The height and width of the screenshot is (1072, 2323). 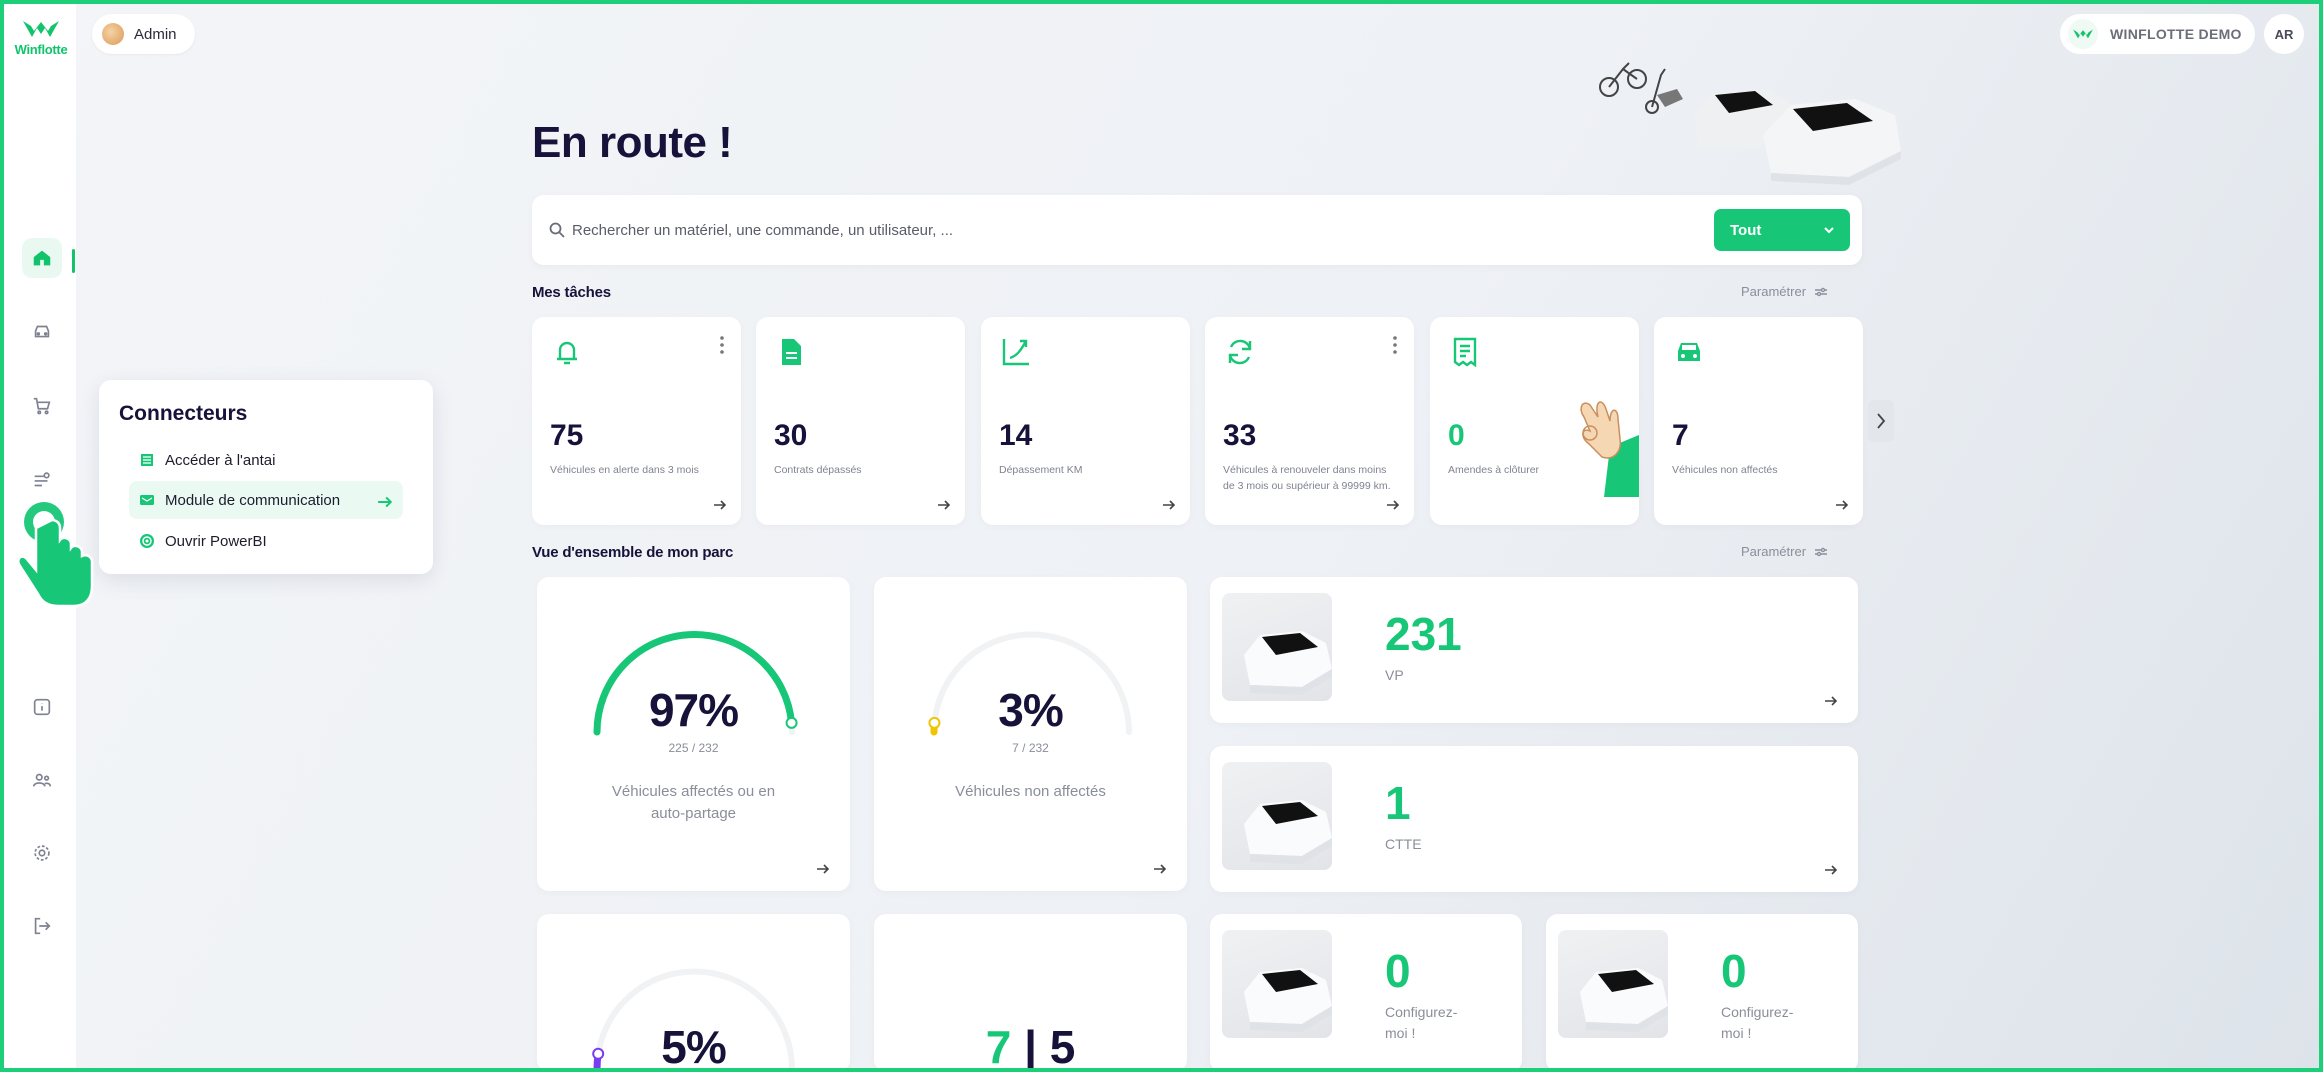 I want to click on task-card-km: 14 Dépassement KM, so click(x=1085, y=421).